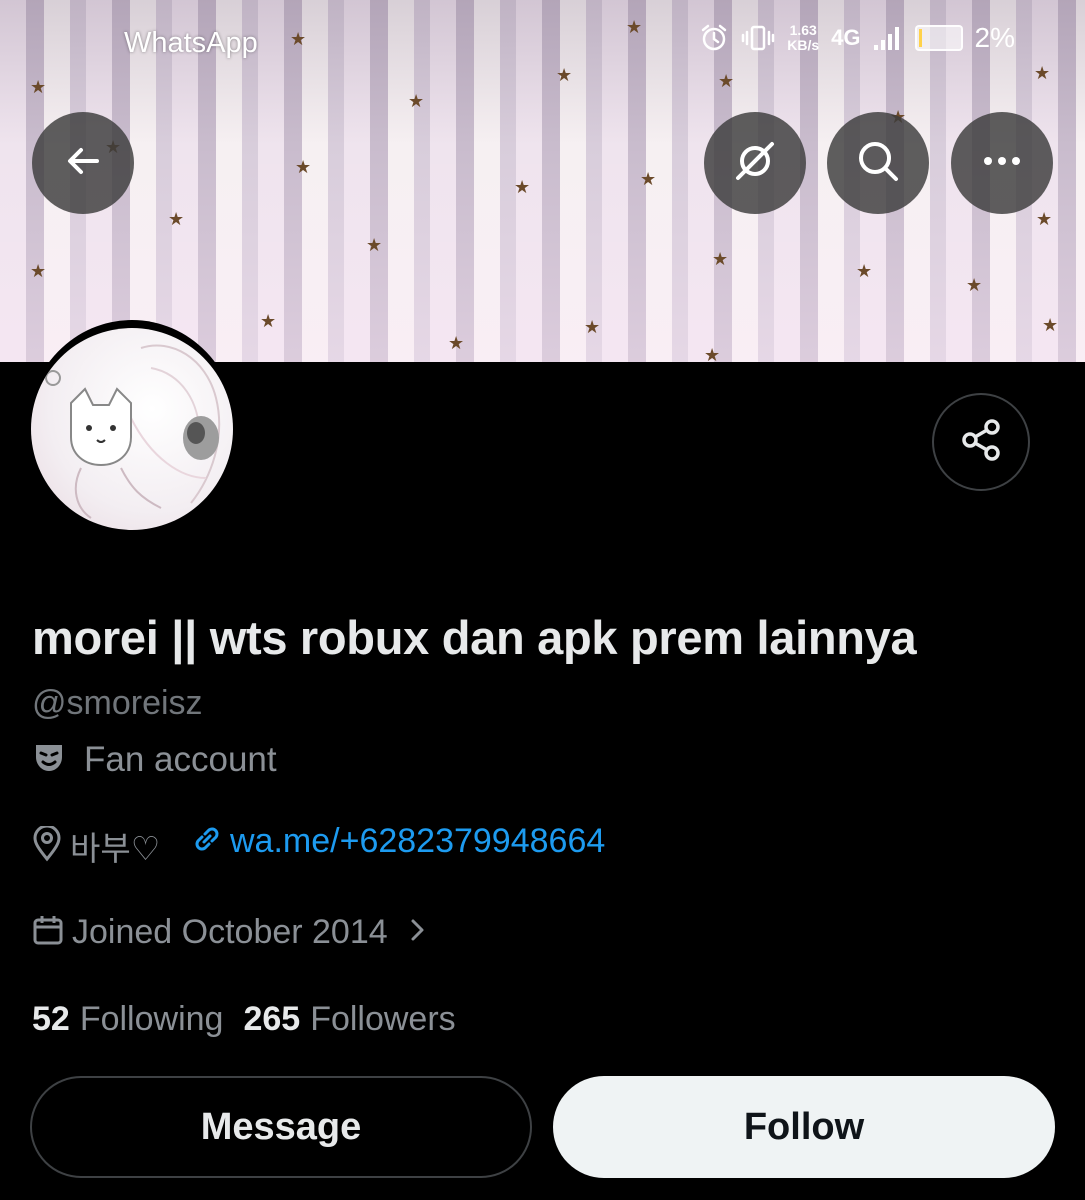 The height and width of the screenshot is (1200, 1085). Describe the element at coordinates (383, 1019) in the screenshot. I see `followers-label: Followers` at that location.